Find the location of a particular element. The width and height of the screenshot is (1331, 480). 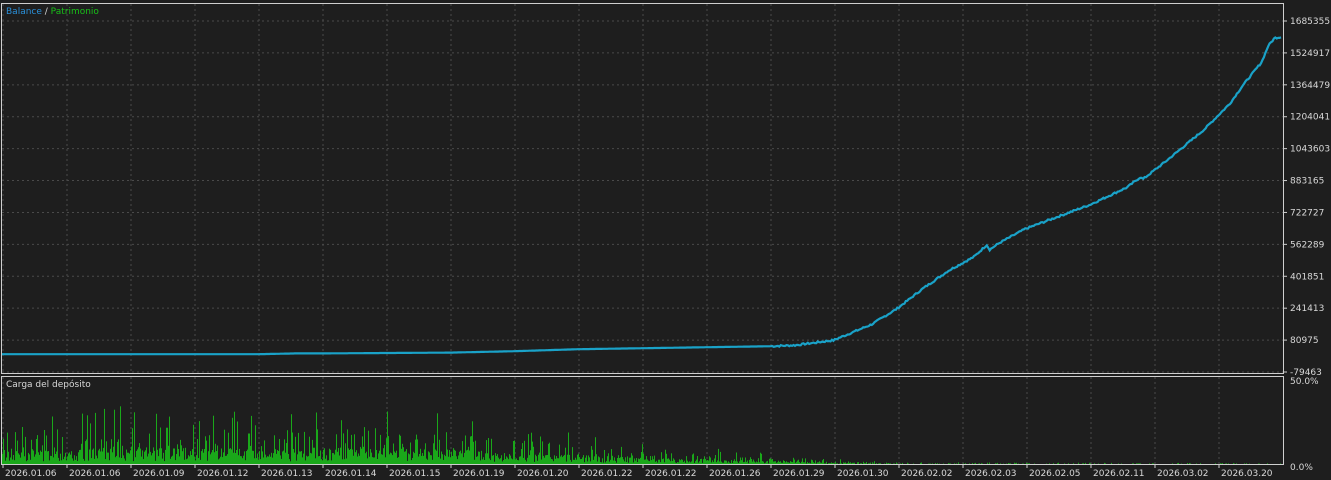

y-tick-label: 80975 is located at coordinates (1304, 341).